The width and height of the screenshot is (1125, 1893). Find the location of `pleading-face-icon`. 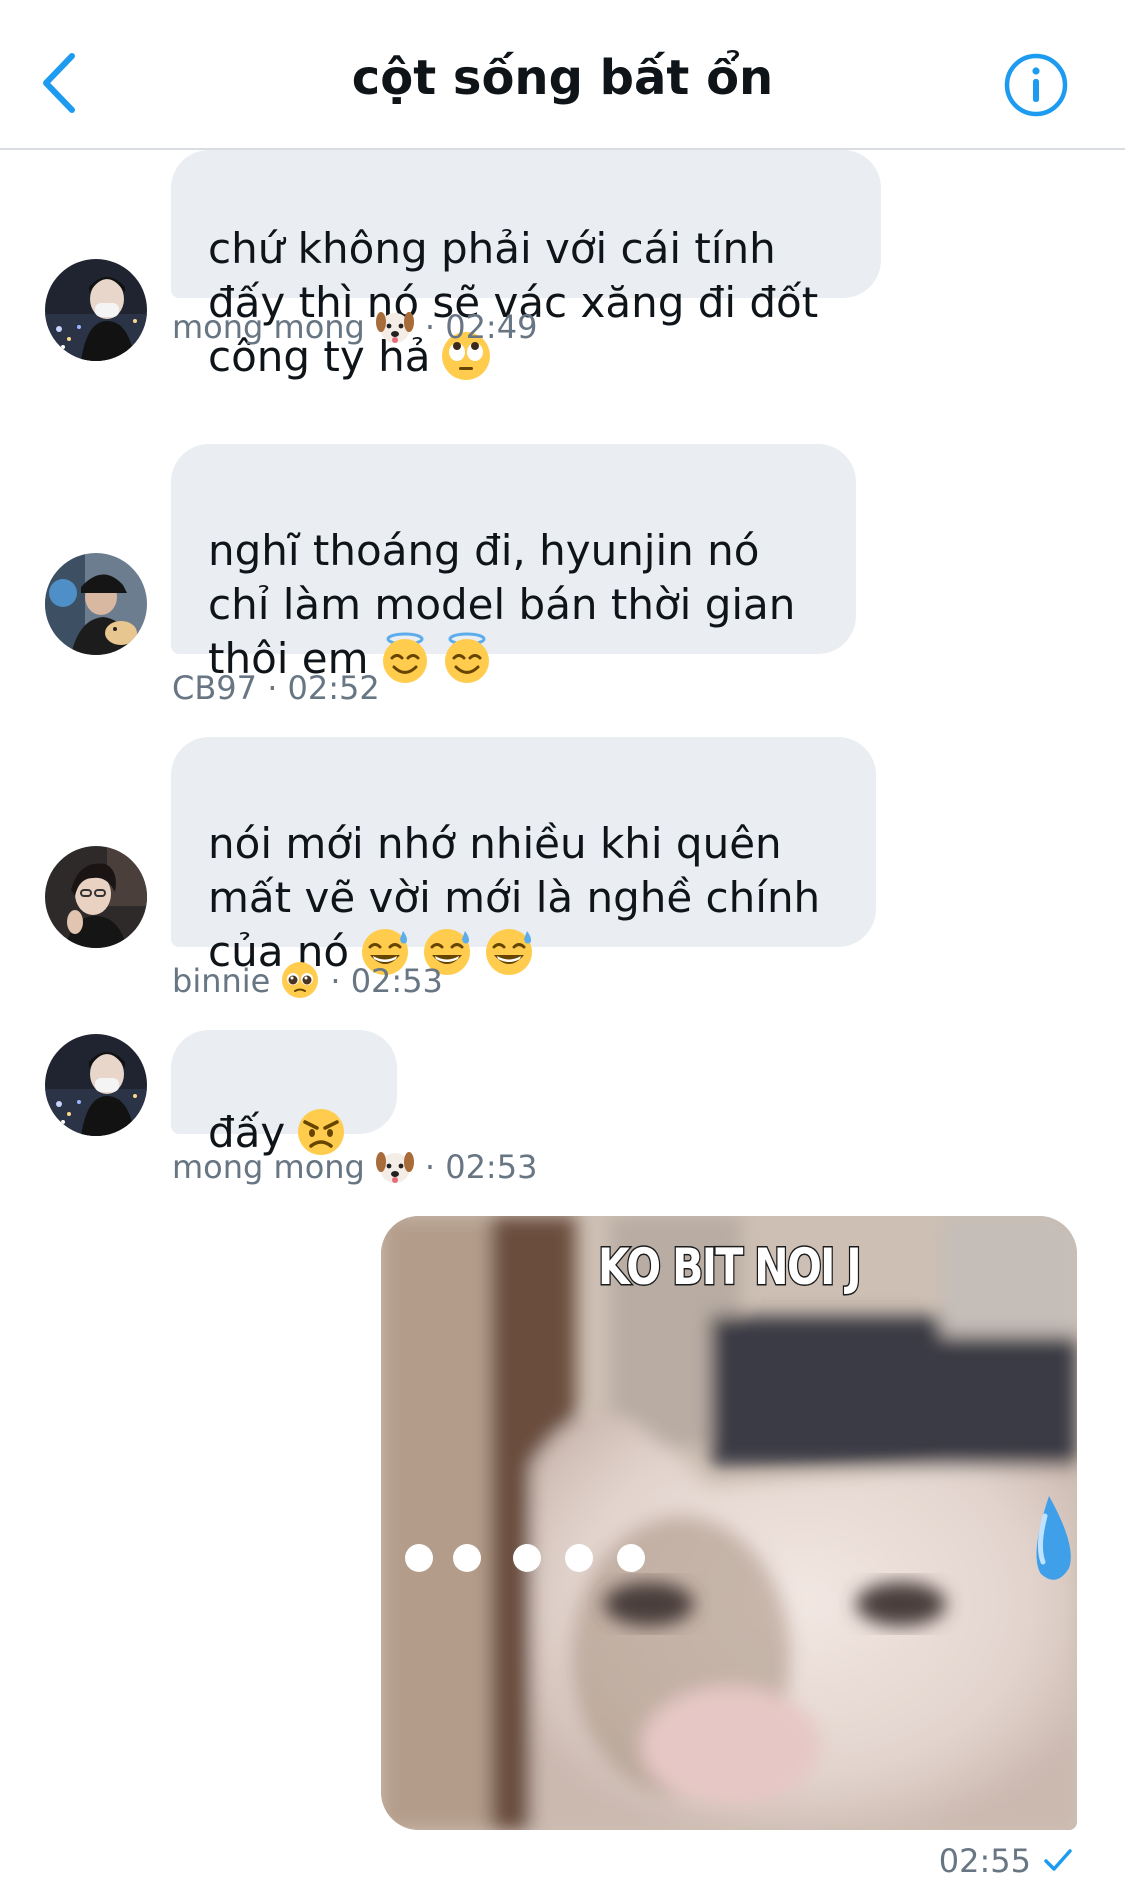

pleading-face-icon is located at coordinates (300, 980).